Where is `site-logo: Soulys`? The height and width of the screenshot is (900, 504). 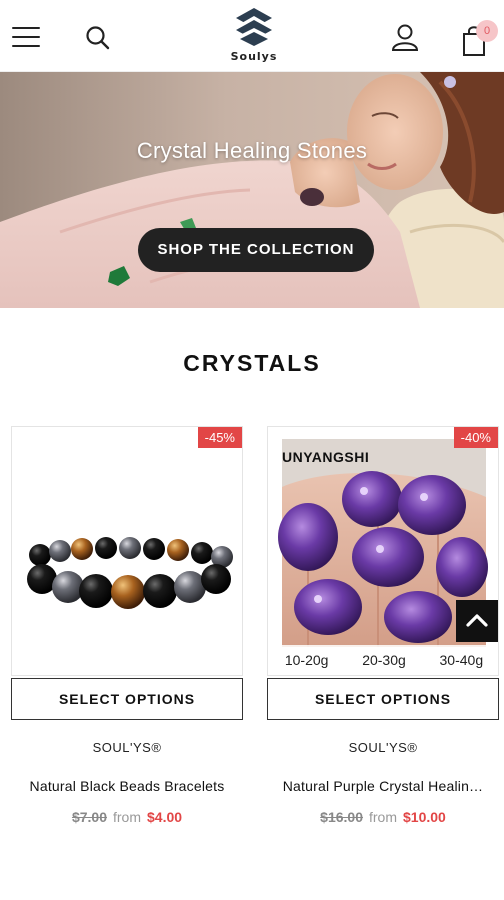
site-logo: Soulys is located at coordinates (254, 37).